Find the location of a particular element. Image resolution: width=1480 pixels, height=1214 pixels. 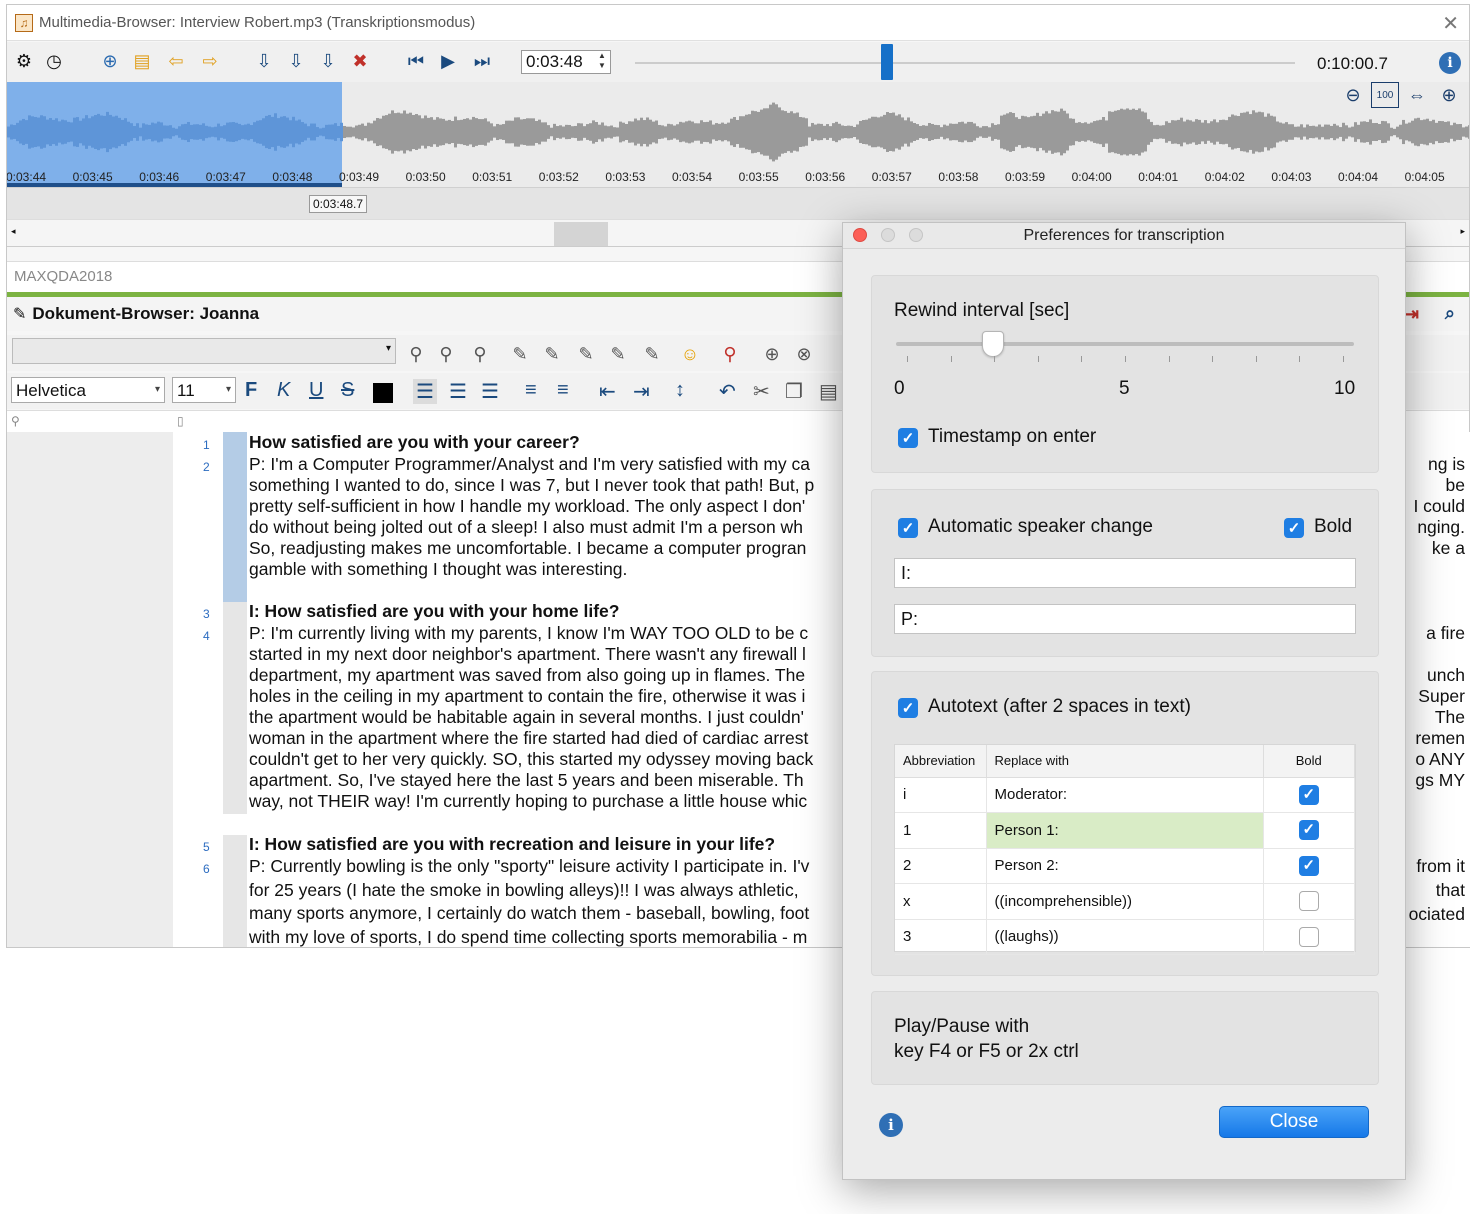

indent-icon: ⇥ is located at coordinates (641, 391).